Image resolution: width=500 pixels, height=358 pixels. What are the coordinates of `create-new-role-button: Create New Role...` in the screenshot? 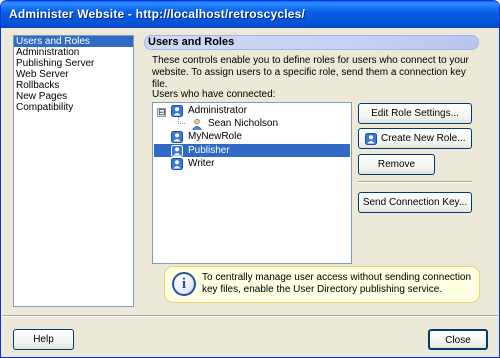 It's located at (415, 138).